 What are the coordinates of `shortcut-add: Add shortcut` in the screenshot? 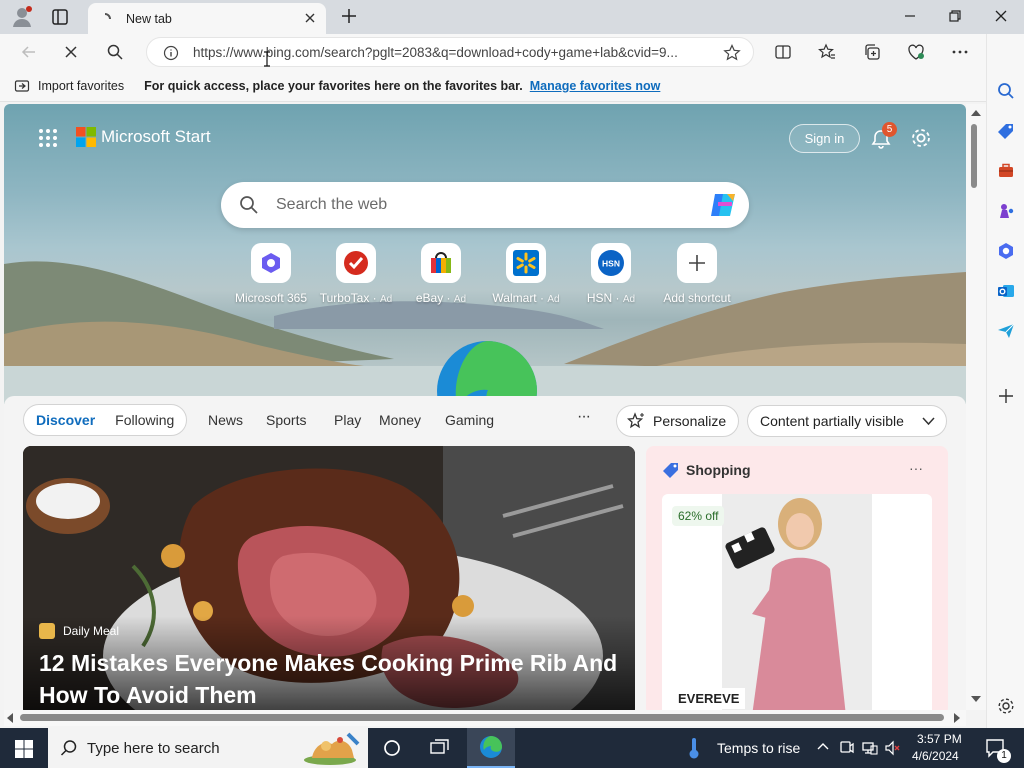 It's located at (697, 274).